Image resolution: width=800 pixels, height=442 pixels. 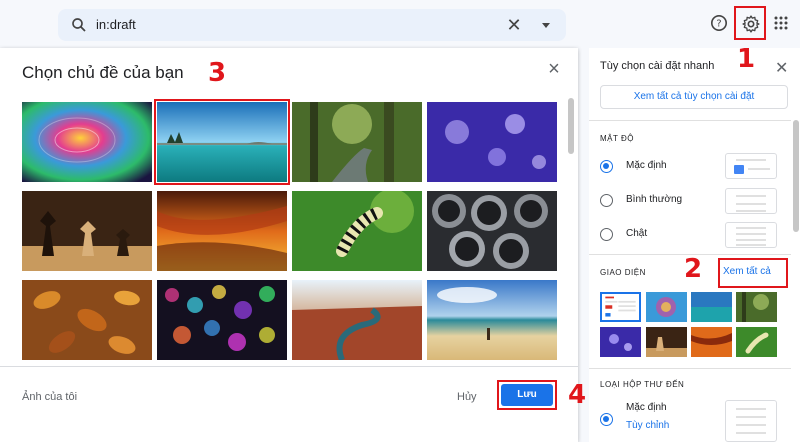 I want to click on theme-thumb-canyon-rock, so click(x=222, y=231).